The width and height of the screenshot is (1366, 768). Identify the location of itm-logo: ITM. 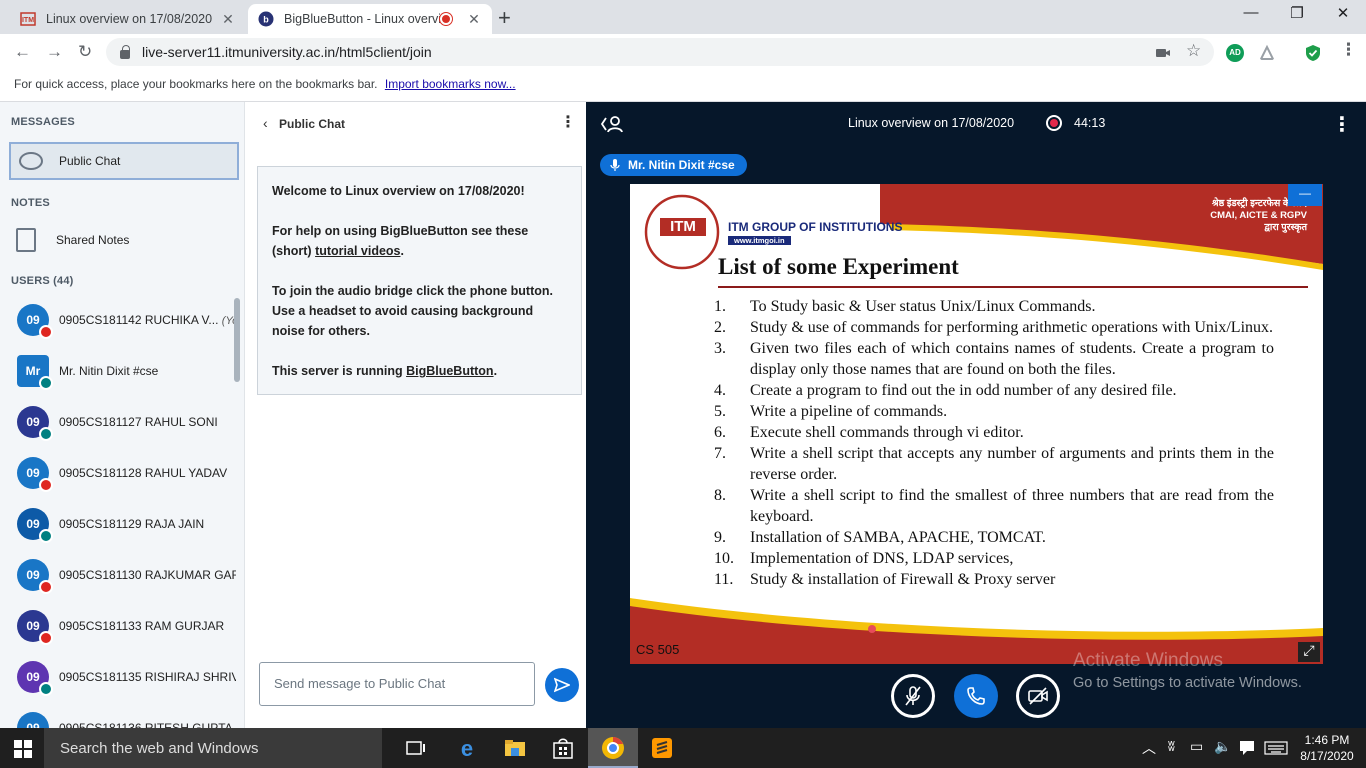
(683, 227).